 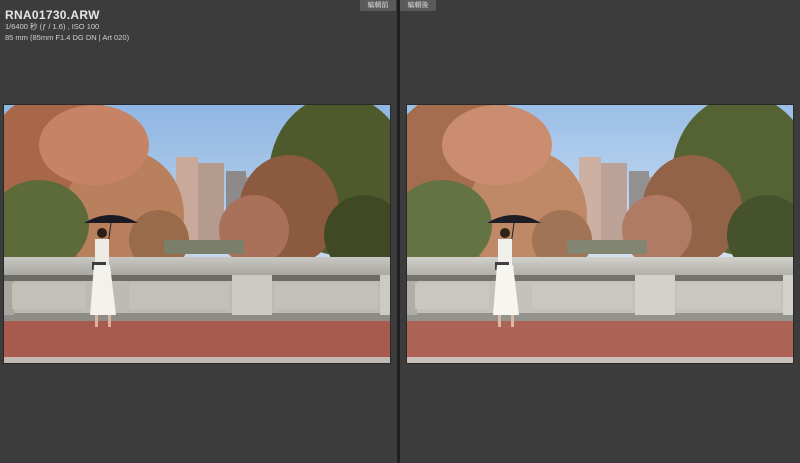 I want to click on tab-after: 編輯後, so click(x=418, y=5).